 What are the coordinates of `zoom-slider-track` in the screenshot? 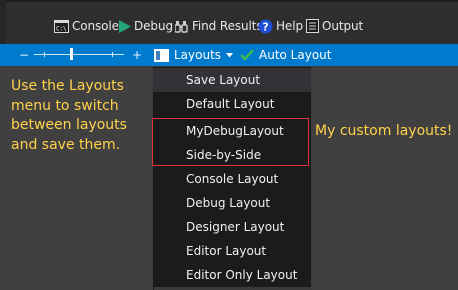 It's located at (79, 54).